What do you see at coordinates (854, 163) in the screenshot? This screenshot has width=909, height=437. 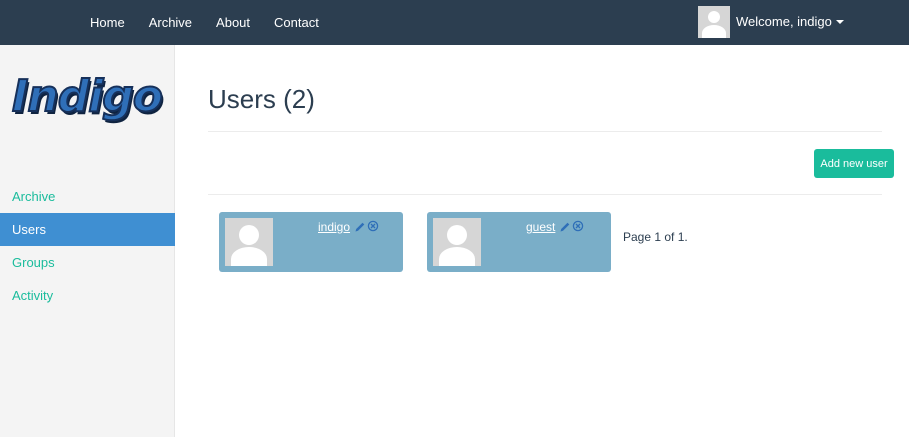 I see `add-new-user-button: Add new user` at bounding box center [854, 163].